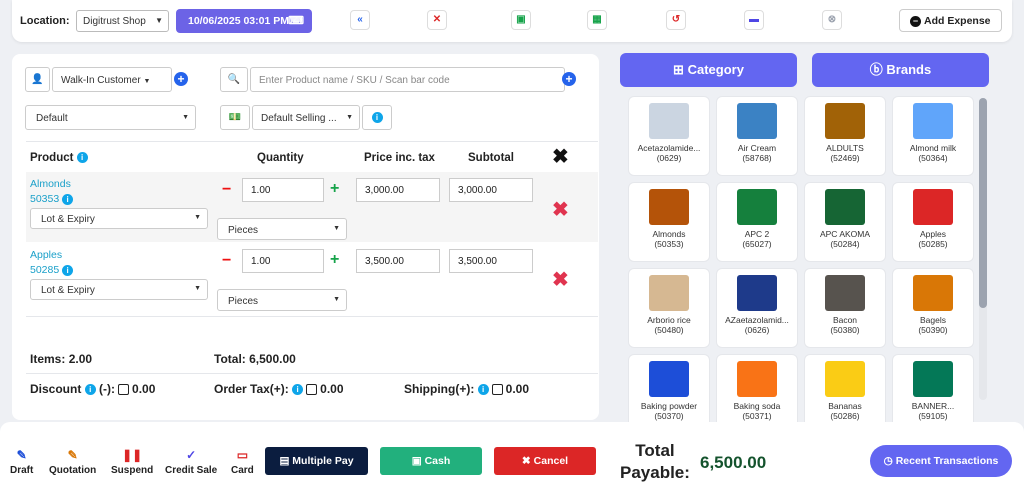 The width and height of the screenshot is (1024, 500). Describe the element at coordinates (491, 261) in the screenshot. I see `subtotal-input: 3,500.00` at that location.